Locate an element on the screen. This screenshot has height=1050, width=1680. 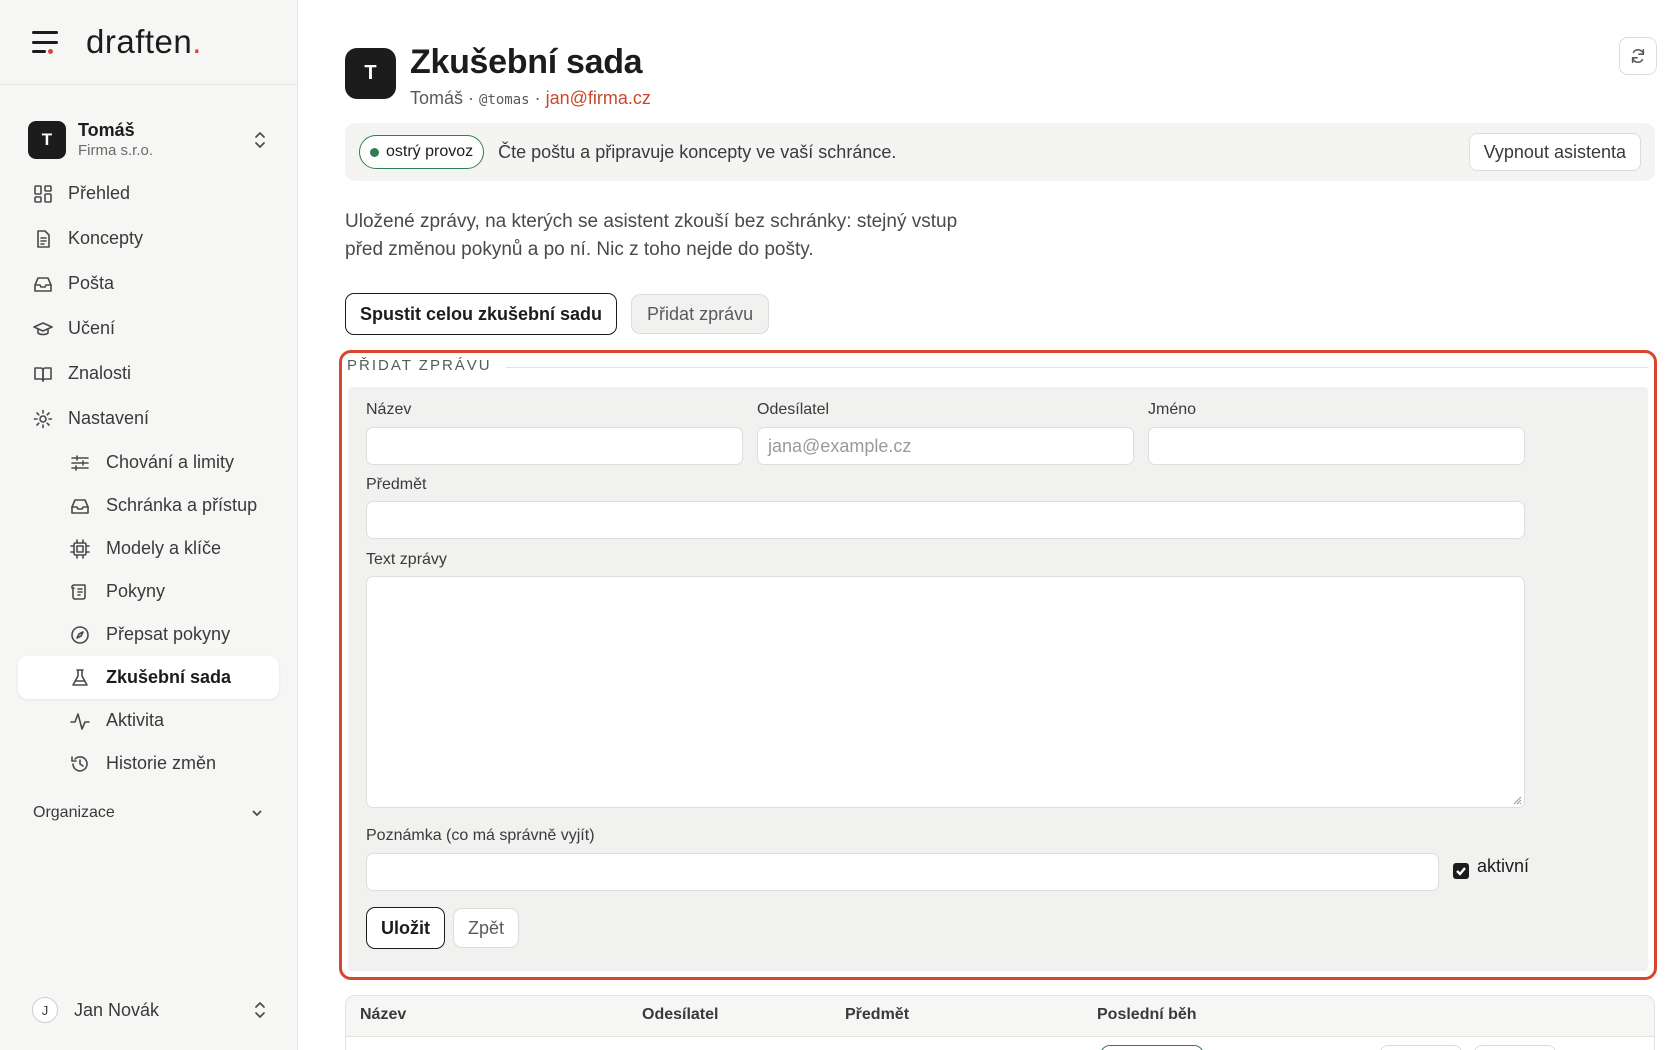
nav-sub-label: Zkušební sada is located at coordinates (169, 677).